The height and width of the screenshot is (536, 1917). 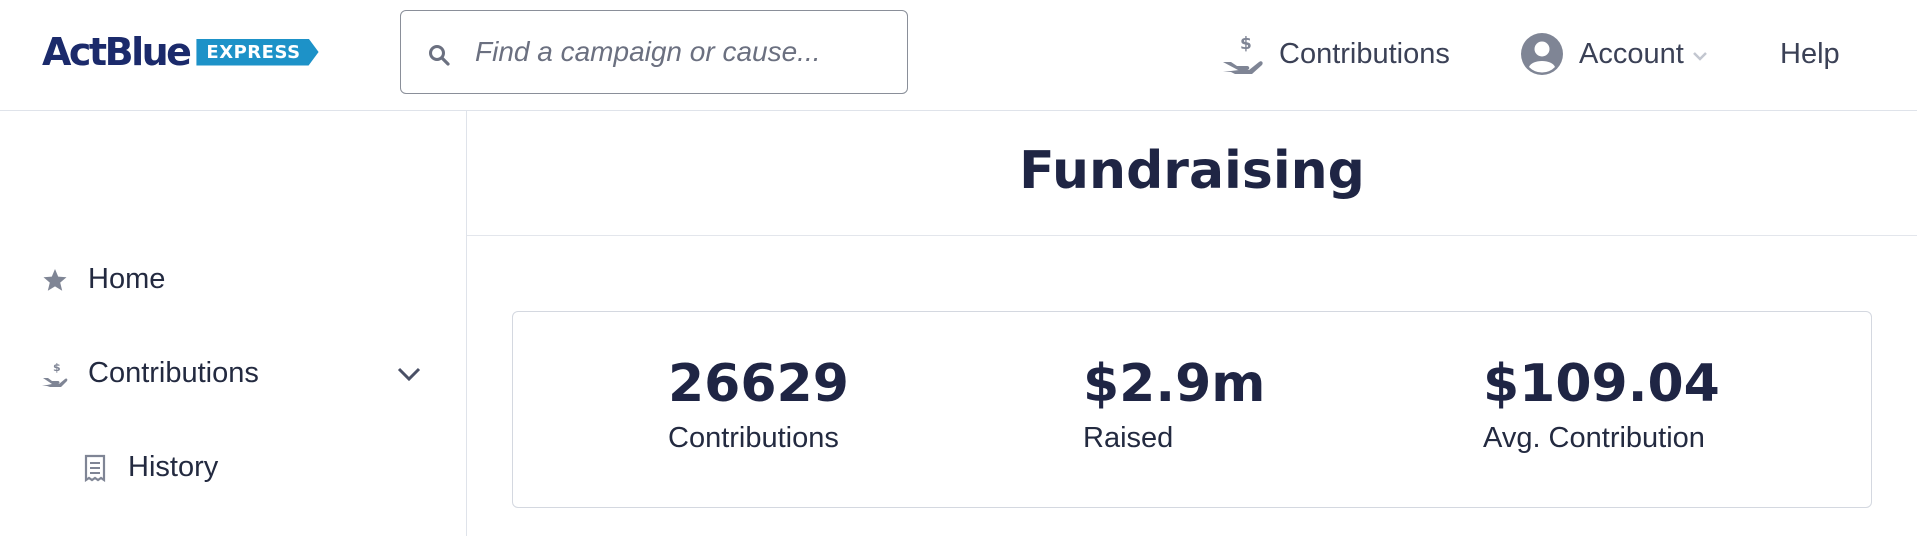 What do you see at coordinates (1594, 438) in the screenshot?
I see `stat-label: Avg. Contribution` at bounding box center [1594, 438].